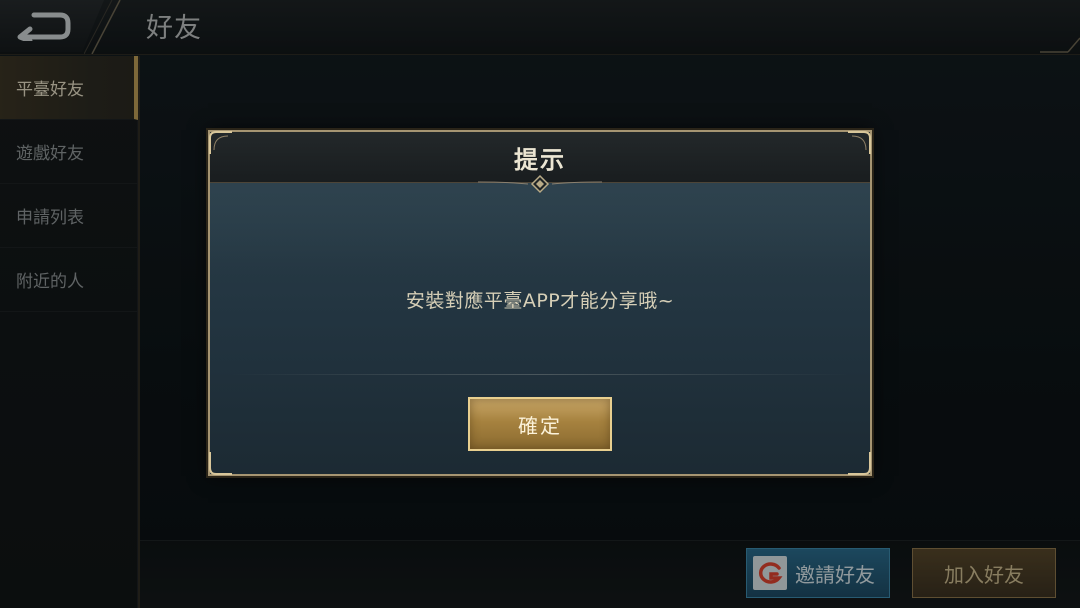 Image resolution: width=1080 pixels, height=608 pixels. Describe the element at coordinates (540, 159) in the screenshot. I see `dialog-title: 提示` at that location.